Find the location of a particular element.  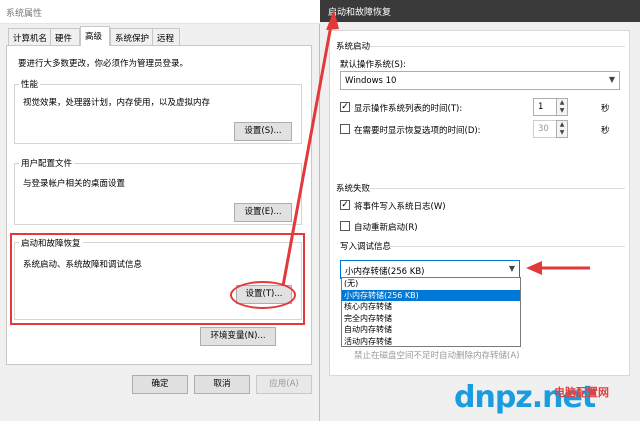

cancel-button: 取消 is located at coordinates (222, 384).